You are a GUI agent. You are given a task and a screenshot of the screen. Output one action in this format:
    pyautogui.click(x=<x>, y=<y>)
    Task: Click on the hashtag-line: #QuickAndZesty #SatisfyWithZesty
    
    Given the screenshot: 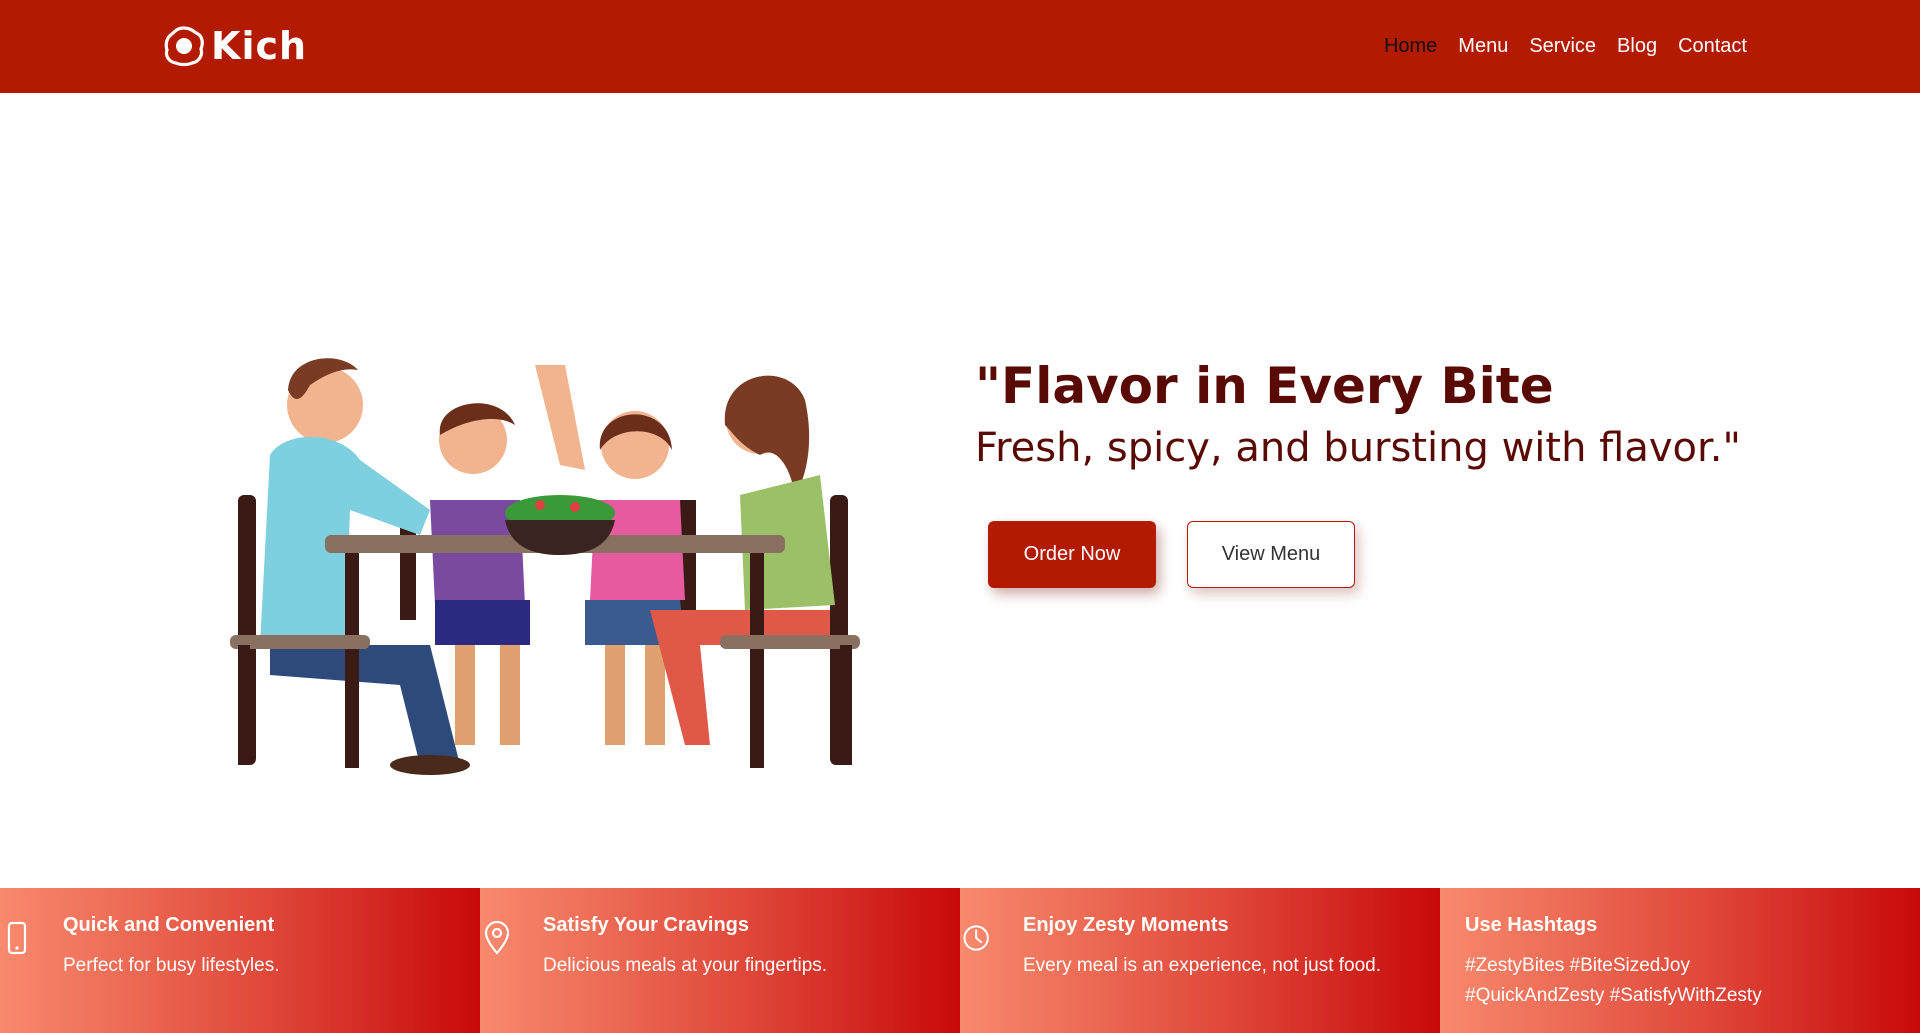 What is the action you would take?
    pyautogui.click(x=1613, y=995)
    